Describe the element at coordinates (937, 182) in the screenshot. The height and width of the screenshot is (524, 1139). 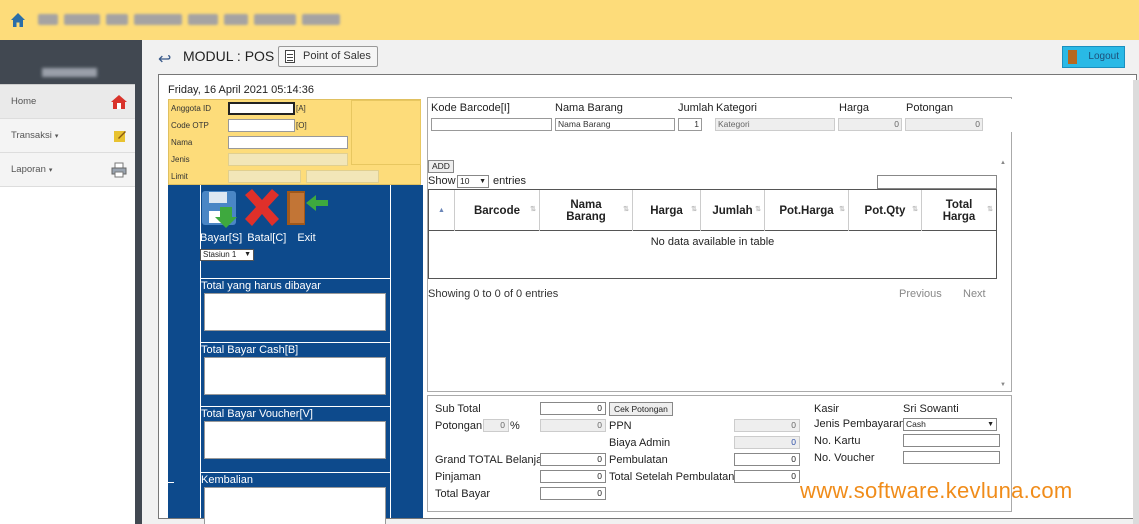
I see `table-search-input` at that location.